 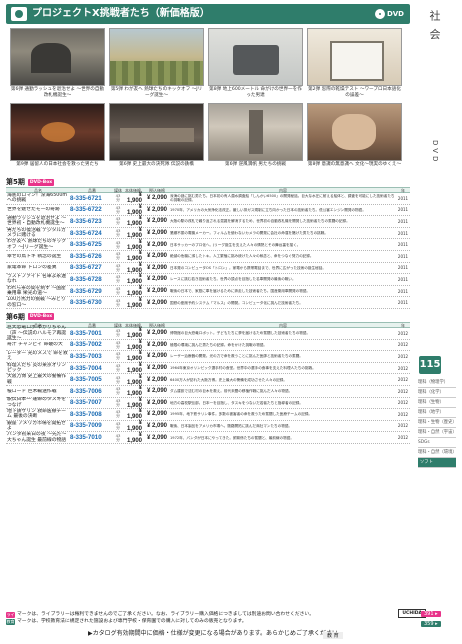 I want to click on product-code: 8-335-6724, so click(x=92, y=233).